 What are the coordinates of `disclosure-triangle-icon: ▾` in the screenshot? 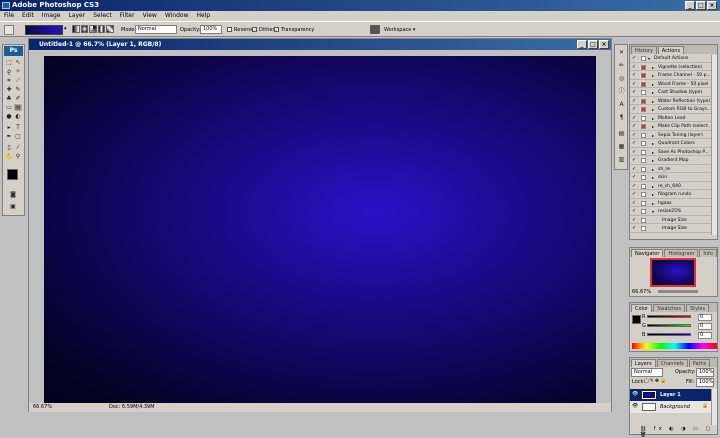 It's located at (649, 58).